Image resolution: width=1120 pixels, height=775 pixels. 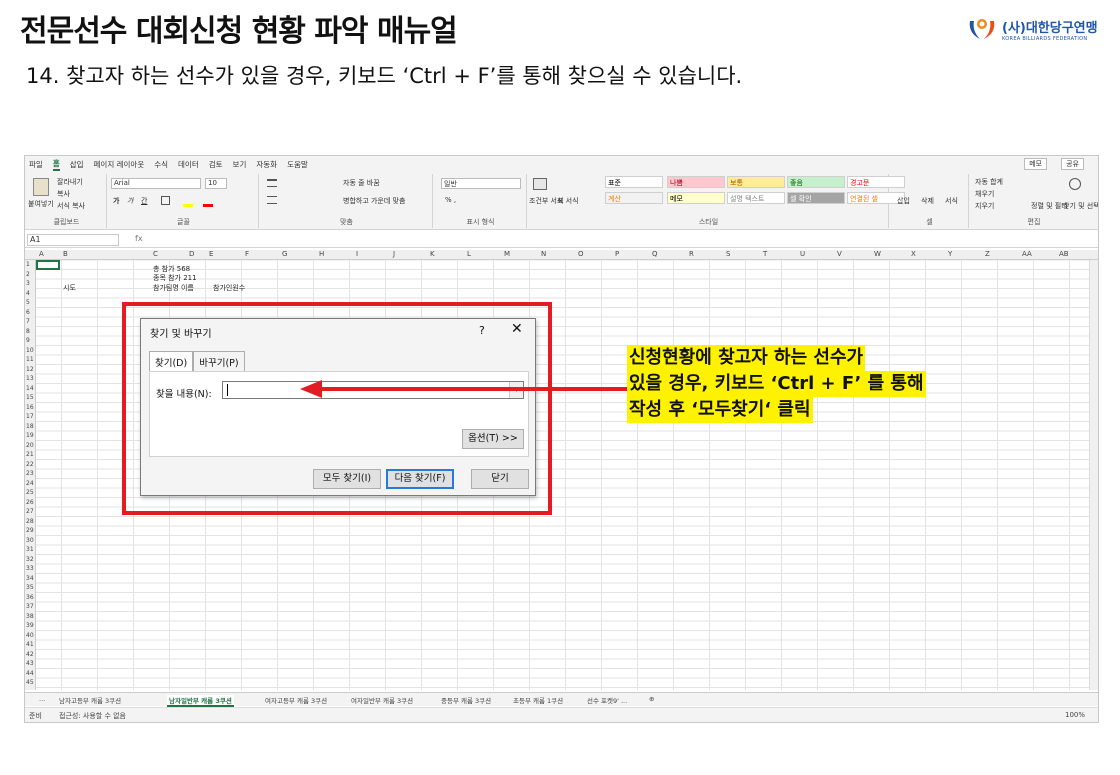 What do you see at coordinates (30, 493) in the screenshot?
I see `row-header: 25` at bounding box center [30, 493].